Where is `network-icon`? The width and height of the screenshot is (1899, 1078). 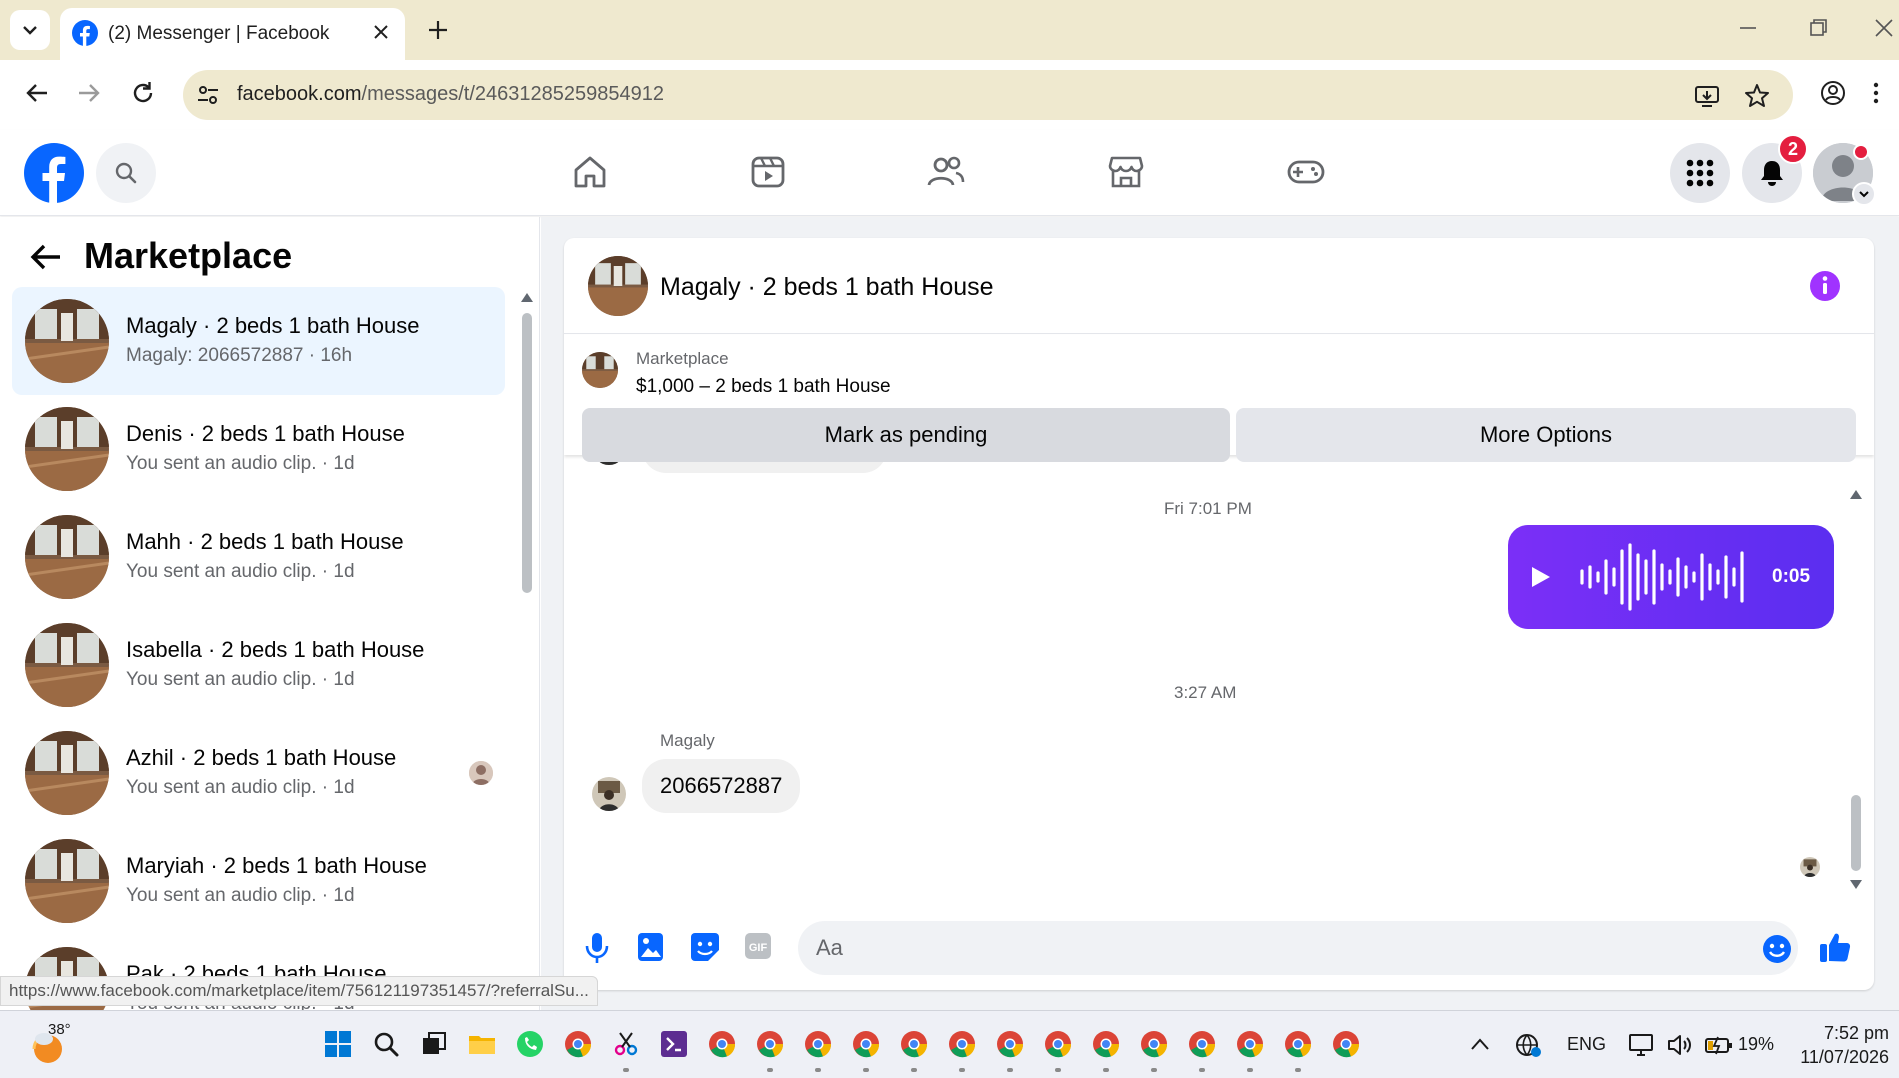
network-icon is located at coordinates (1529, 1045).